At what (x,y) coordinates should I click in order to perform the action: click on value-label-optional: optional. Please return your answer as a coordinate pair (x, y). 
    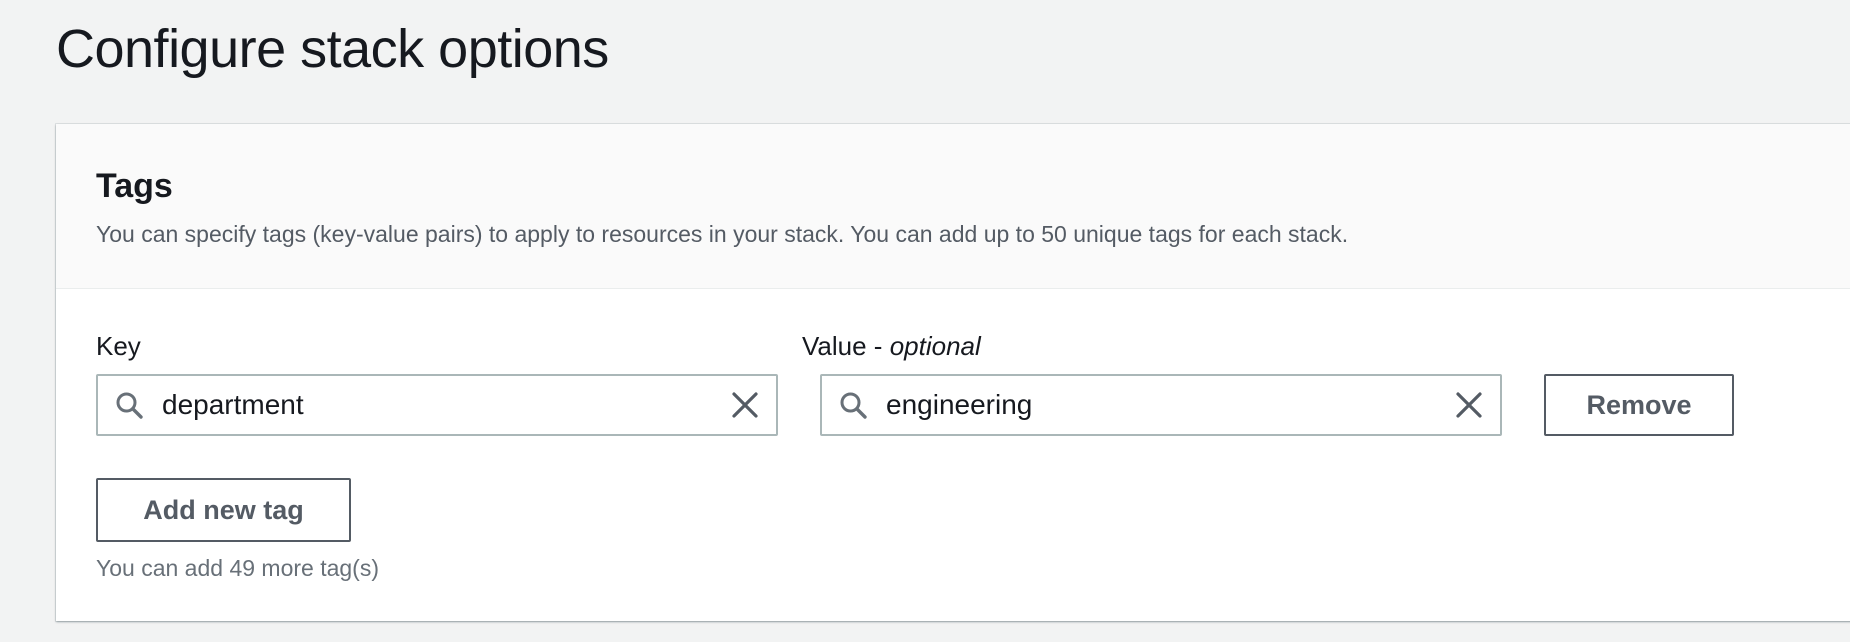
    Looking at the image, I should click on (935, 346).